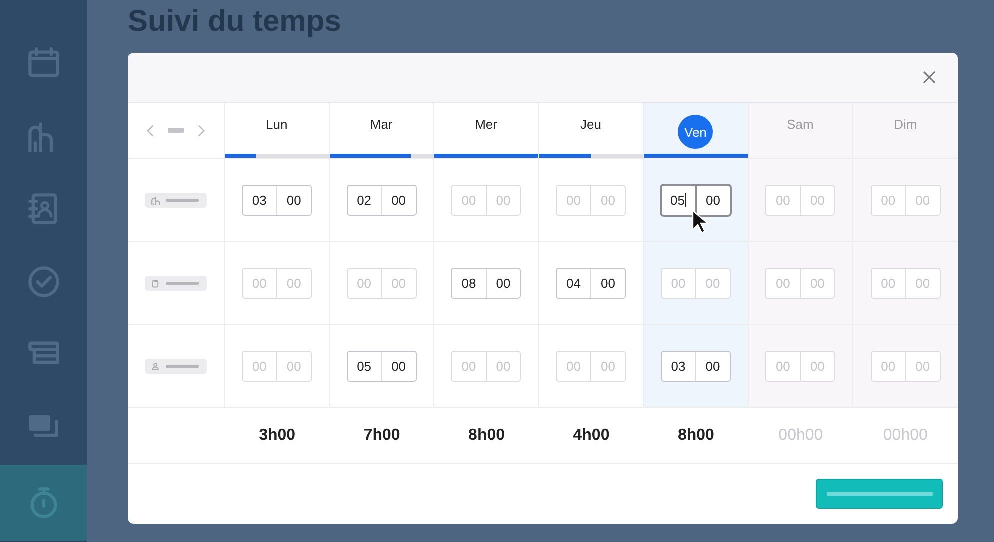  Describe the element at coordinates (591, 124) in the screenshot. I see `day-label: Jeu` at that location.